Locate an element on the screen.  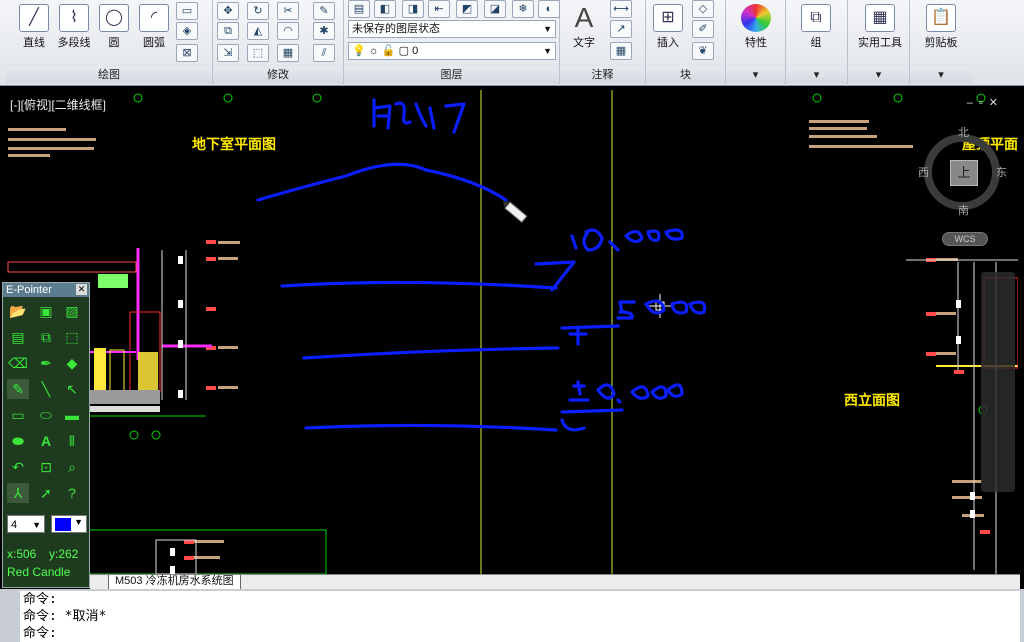
properties-expand: ▾ is located at coordinates (755, 75).